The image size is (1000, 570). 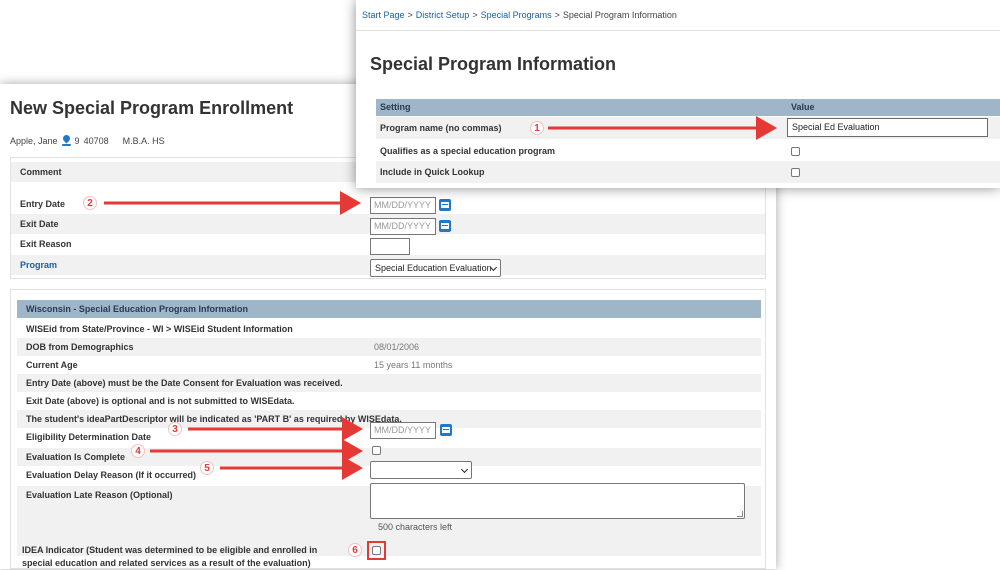 What do you see at coordinates (376, 450) in the screenshot?
I see `eval-complete-checkbox` at bounding box center [376, 450].